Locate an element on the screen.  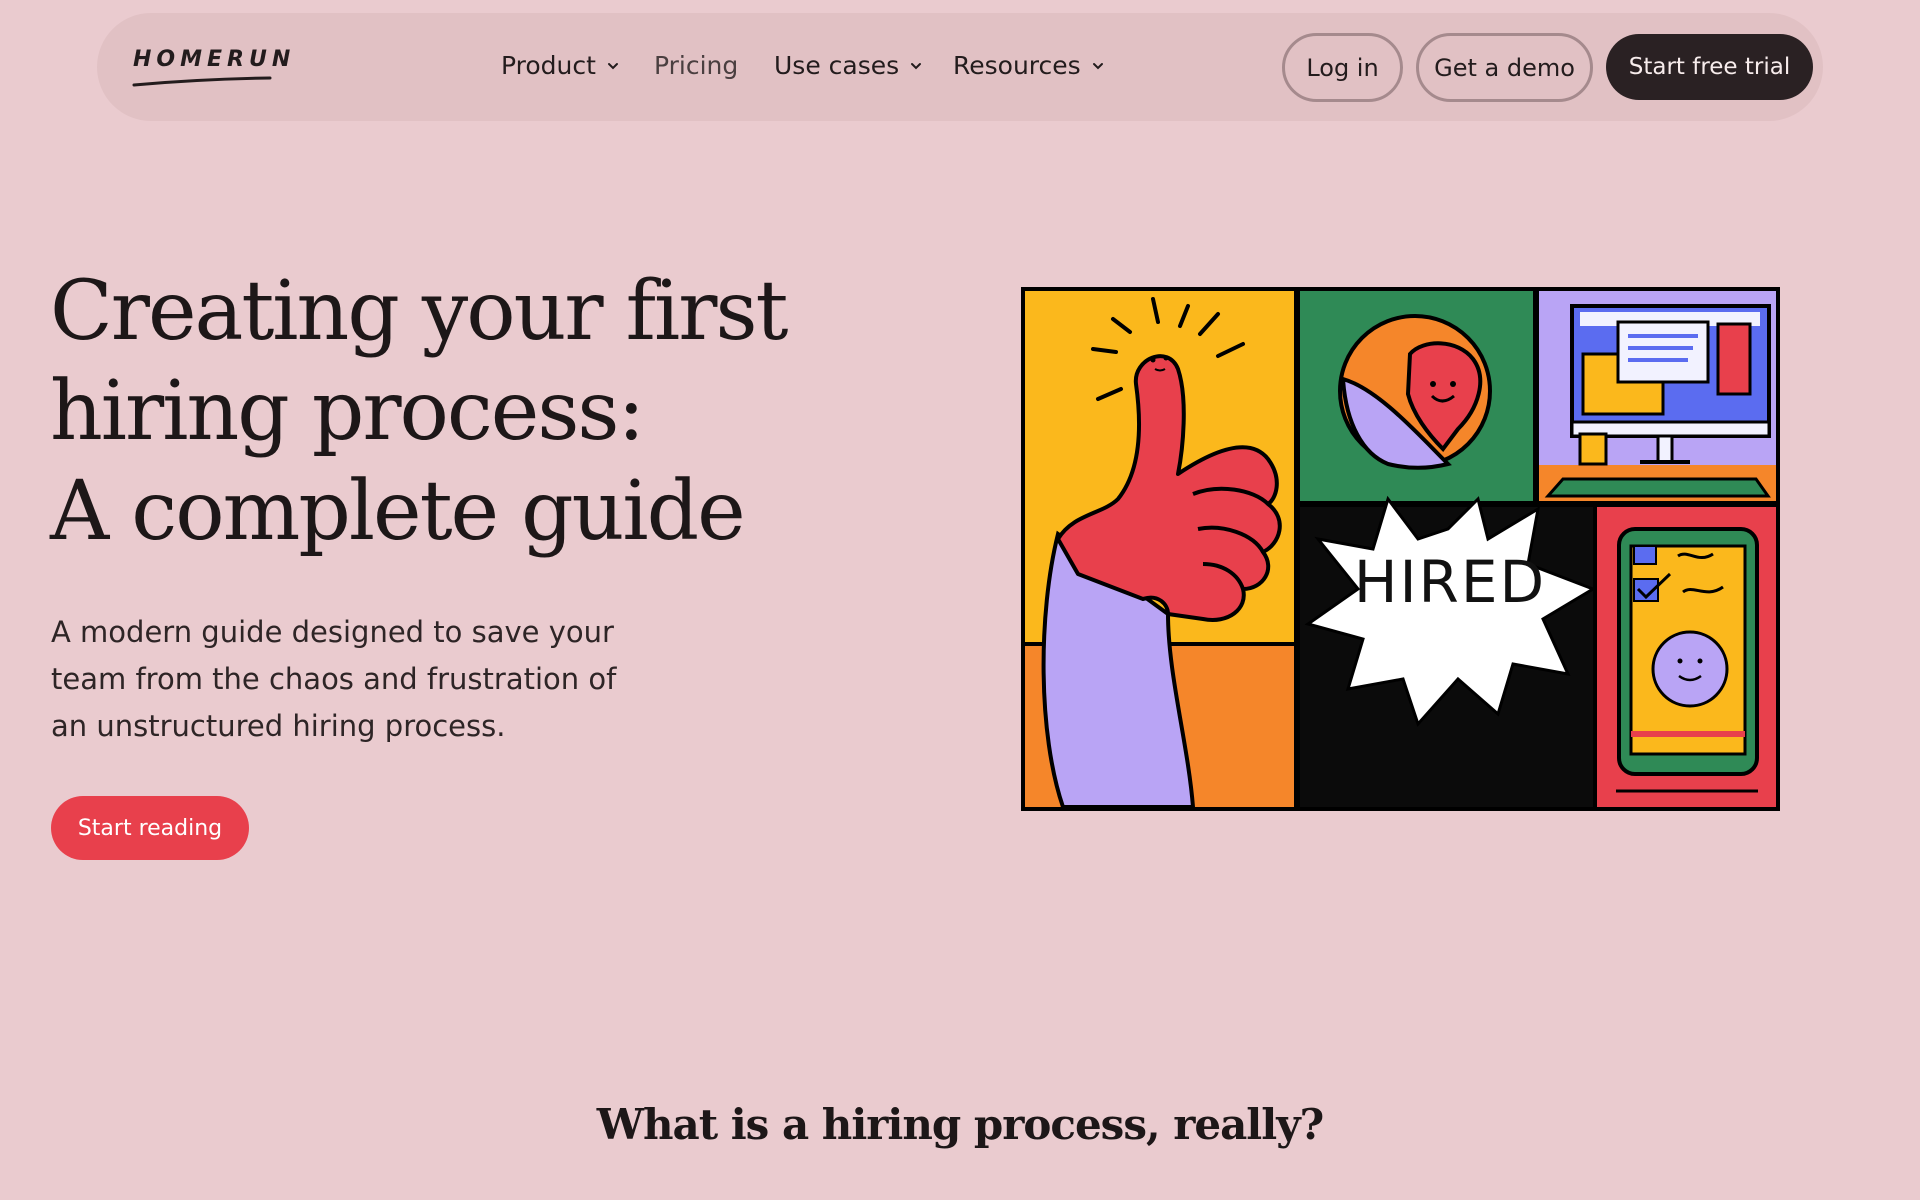
nav-item-resources: Resources is located at coordinates (1029, 65).